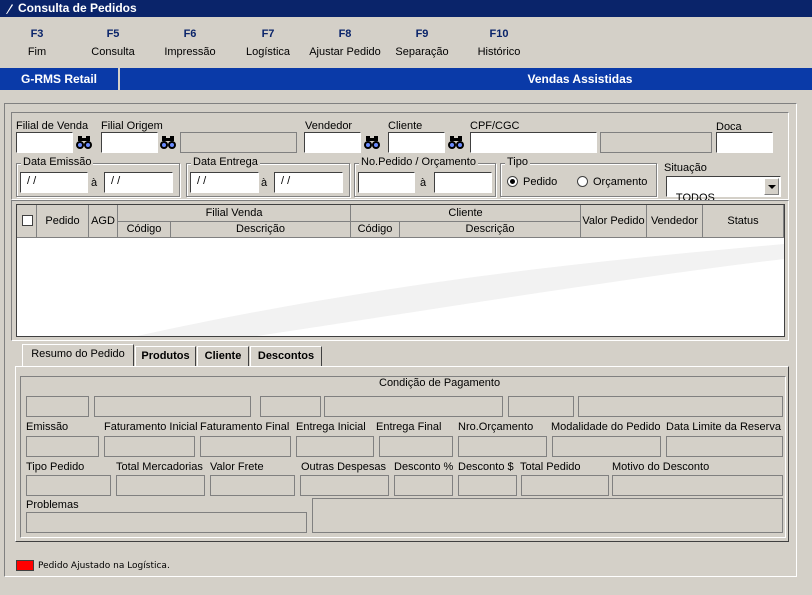  Describe the element at coordinates (547, 515) in the screenshot. I see `problemas-descricao` at that location.